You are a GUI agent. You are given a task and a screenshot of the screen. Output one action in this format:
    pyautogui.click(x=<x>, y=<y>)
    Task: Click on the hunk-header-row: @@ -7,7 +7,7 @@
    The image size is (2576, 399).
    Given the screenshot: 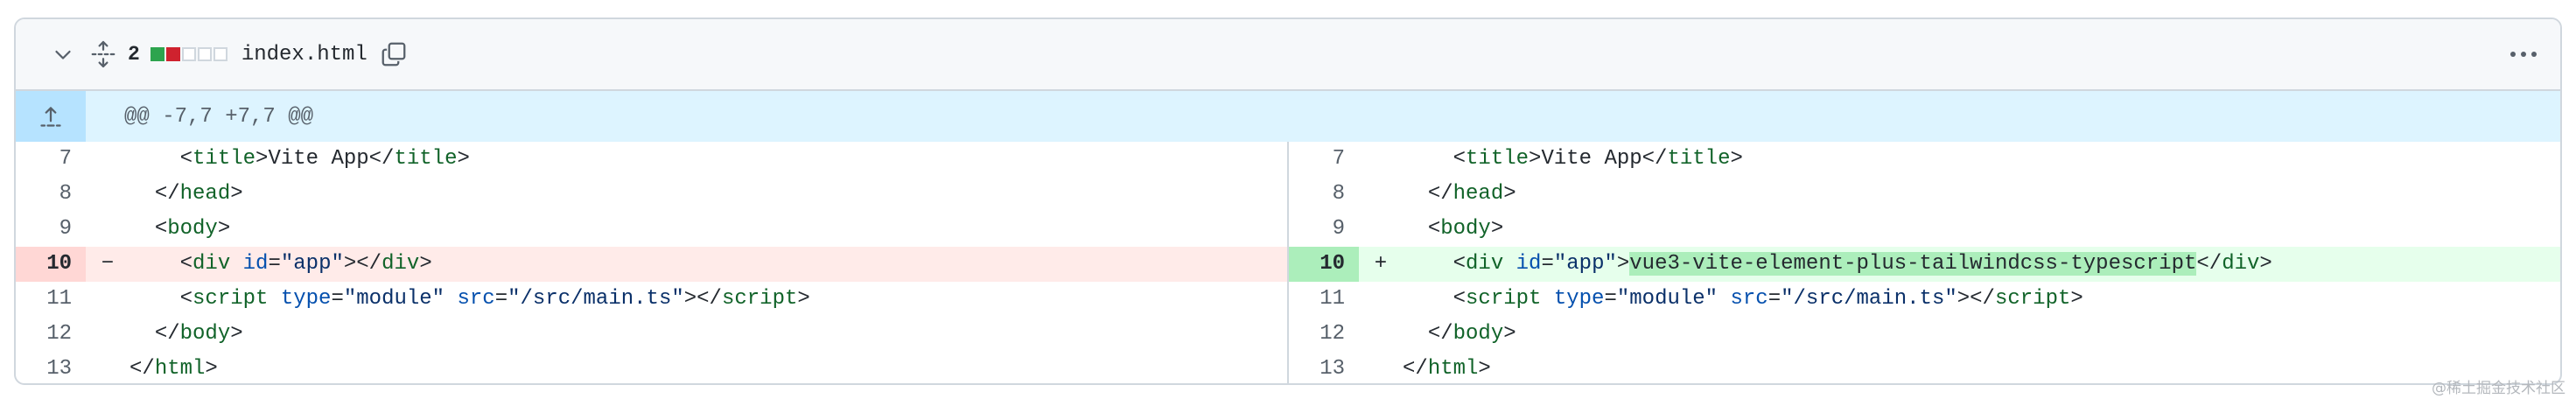 What is the action you would take?
    pyautogui.click(x=1288, y=116)
    